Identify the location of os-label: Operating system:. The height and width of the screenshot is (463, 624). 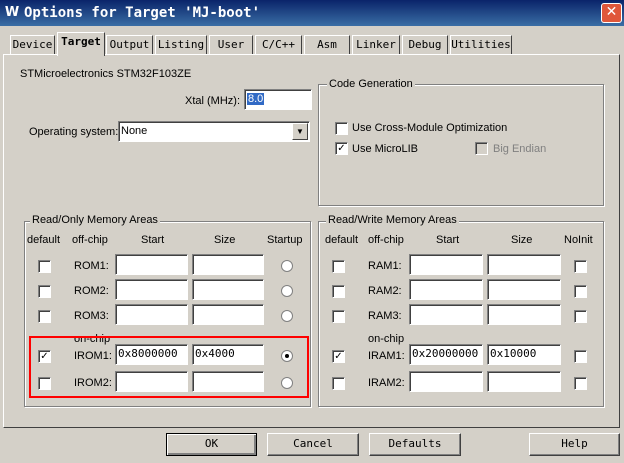
(74, 132).